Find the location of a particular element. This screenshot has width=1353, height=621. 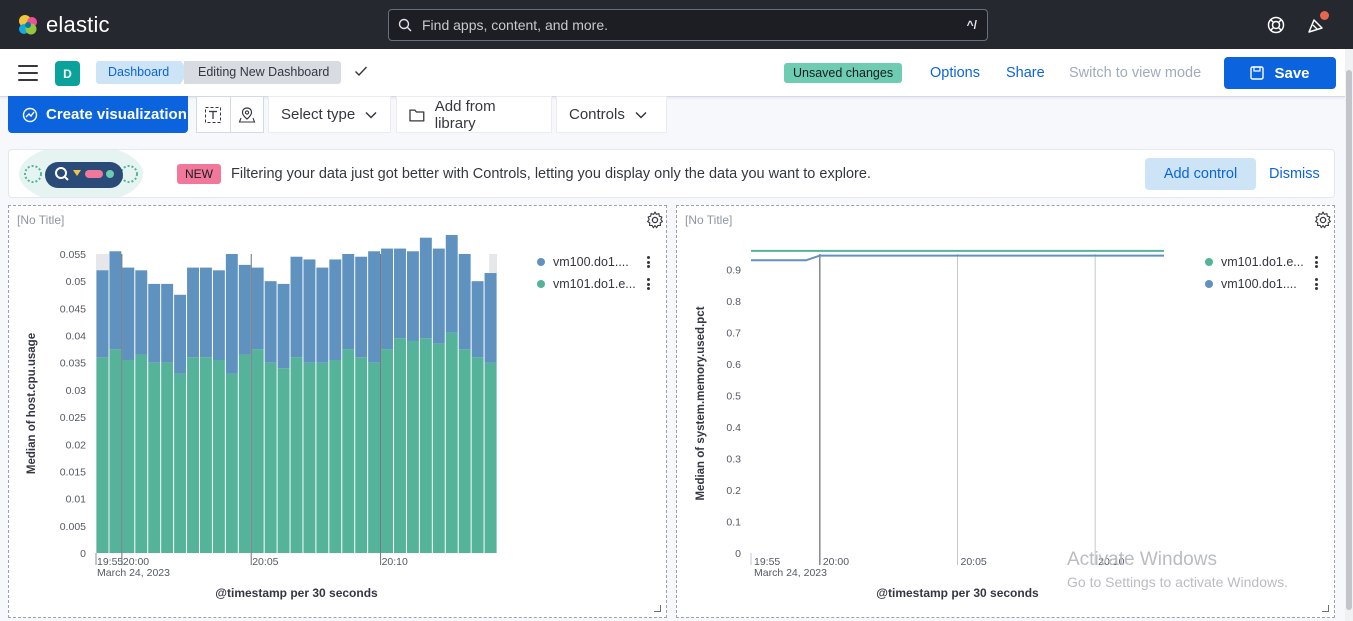

create-visualization-button: Create visualization is located at coordinates (98, 114).